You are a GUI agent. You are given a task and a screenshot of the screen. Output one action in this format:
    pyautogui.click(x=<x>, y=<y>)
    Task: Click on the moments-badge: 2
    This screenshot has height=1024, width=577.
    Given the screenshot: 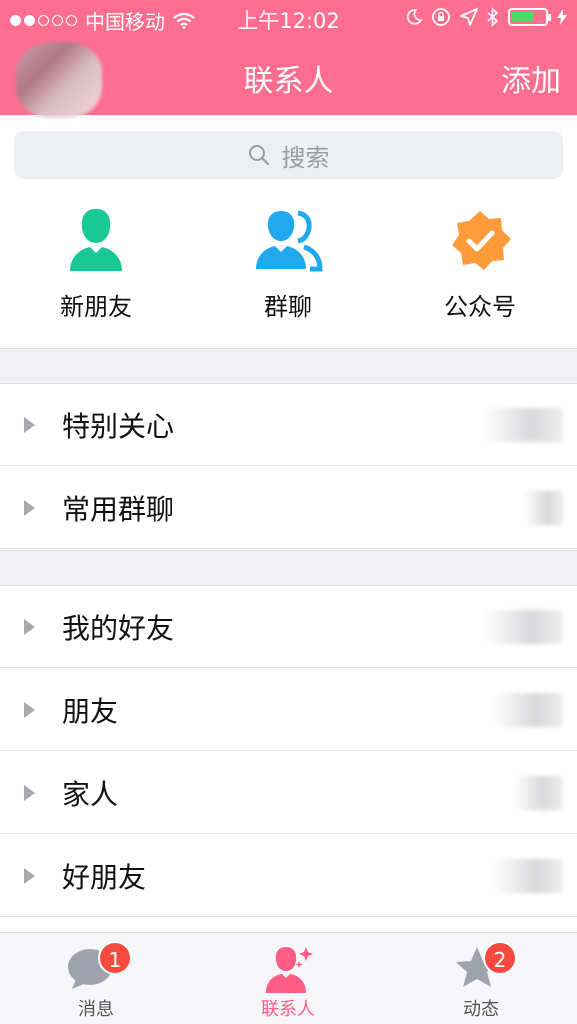 What is the action you would take?
    pyautogui.click(x=500, y=958)
    